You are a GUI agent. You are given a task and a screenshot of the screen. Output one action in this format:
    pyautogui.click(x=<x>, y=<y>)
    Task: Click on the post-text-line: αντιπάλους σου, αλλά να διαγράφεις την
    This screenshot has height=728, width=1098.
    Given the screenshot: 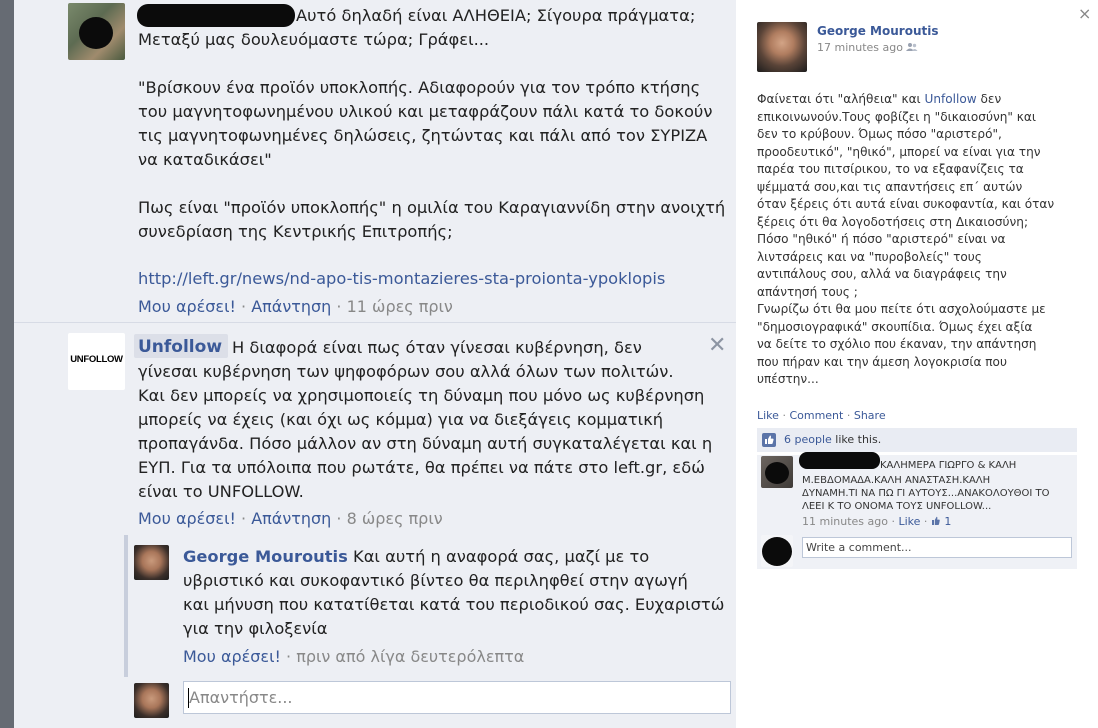 What is the action you would take?
    pyautogui.click(x=882, y=274)
    